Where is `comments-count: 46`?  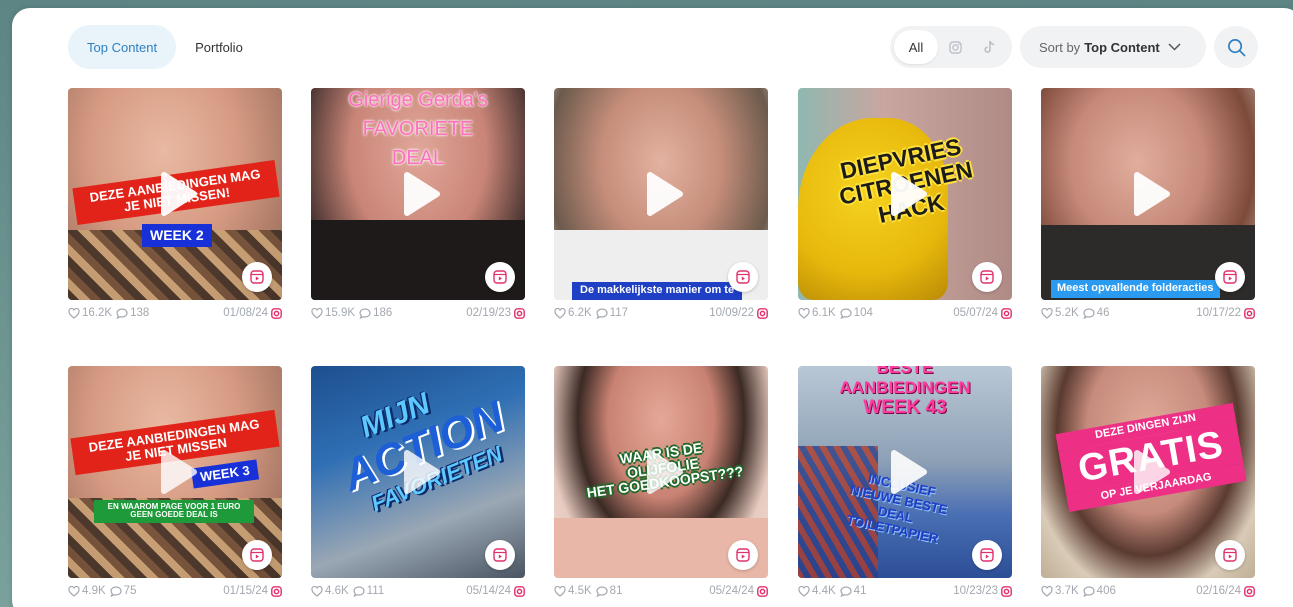
comments-count: 46 is located at coordinates (1103, 313).